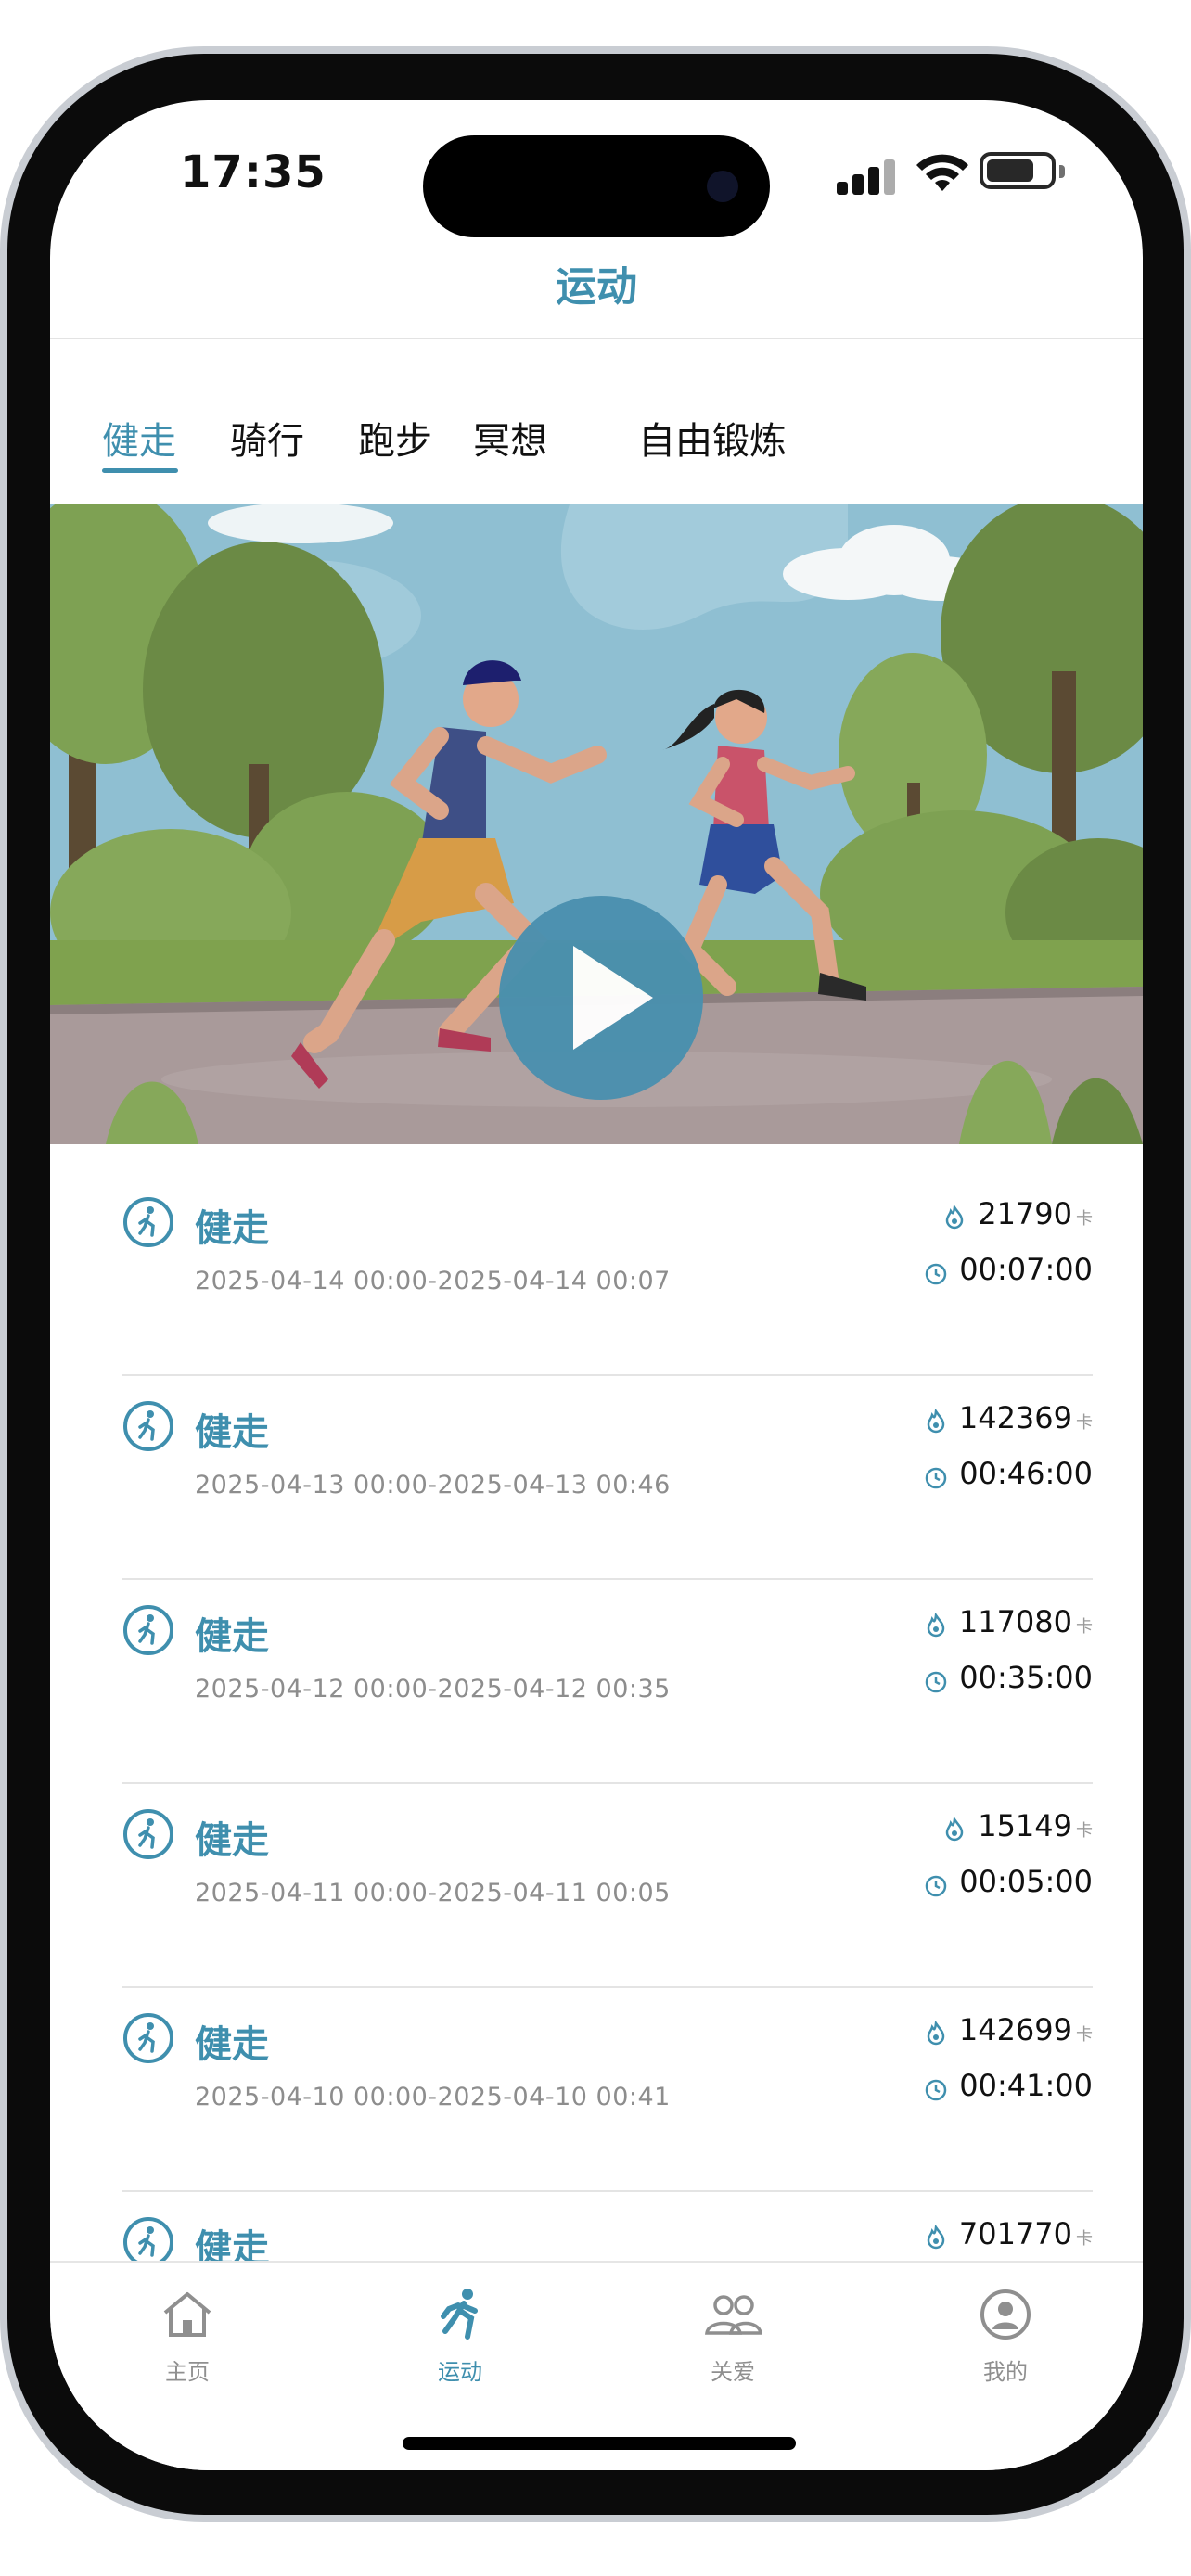 This screenshot has height=2576, width=1191. Describe the element at coordinates (1025, 1826) in the screenshot. I see `calories-value: 15149` at that location.